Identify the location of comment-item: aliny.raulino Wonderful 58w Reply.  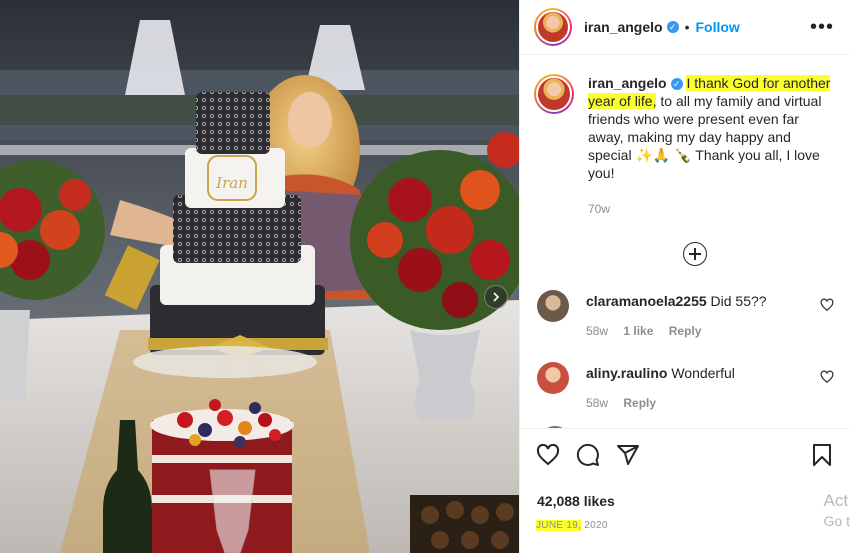
(684, 386).